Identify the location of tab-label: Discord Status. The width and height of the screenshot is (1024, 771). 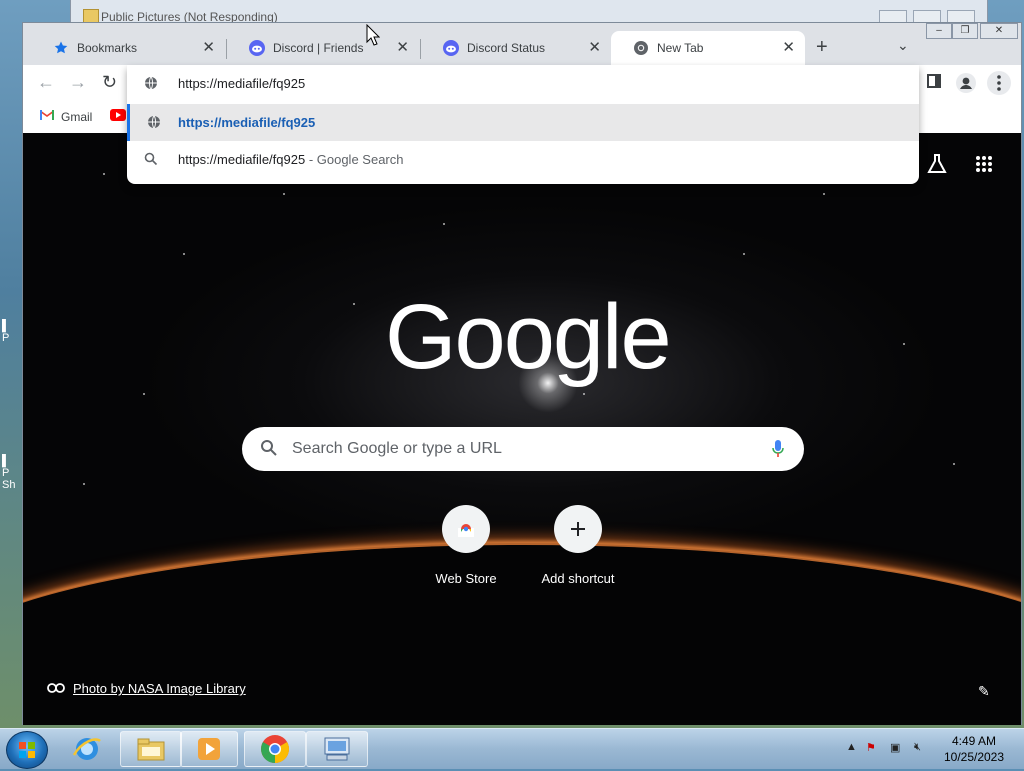
(506, 48).